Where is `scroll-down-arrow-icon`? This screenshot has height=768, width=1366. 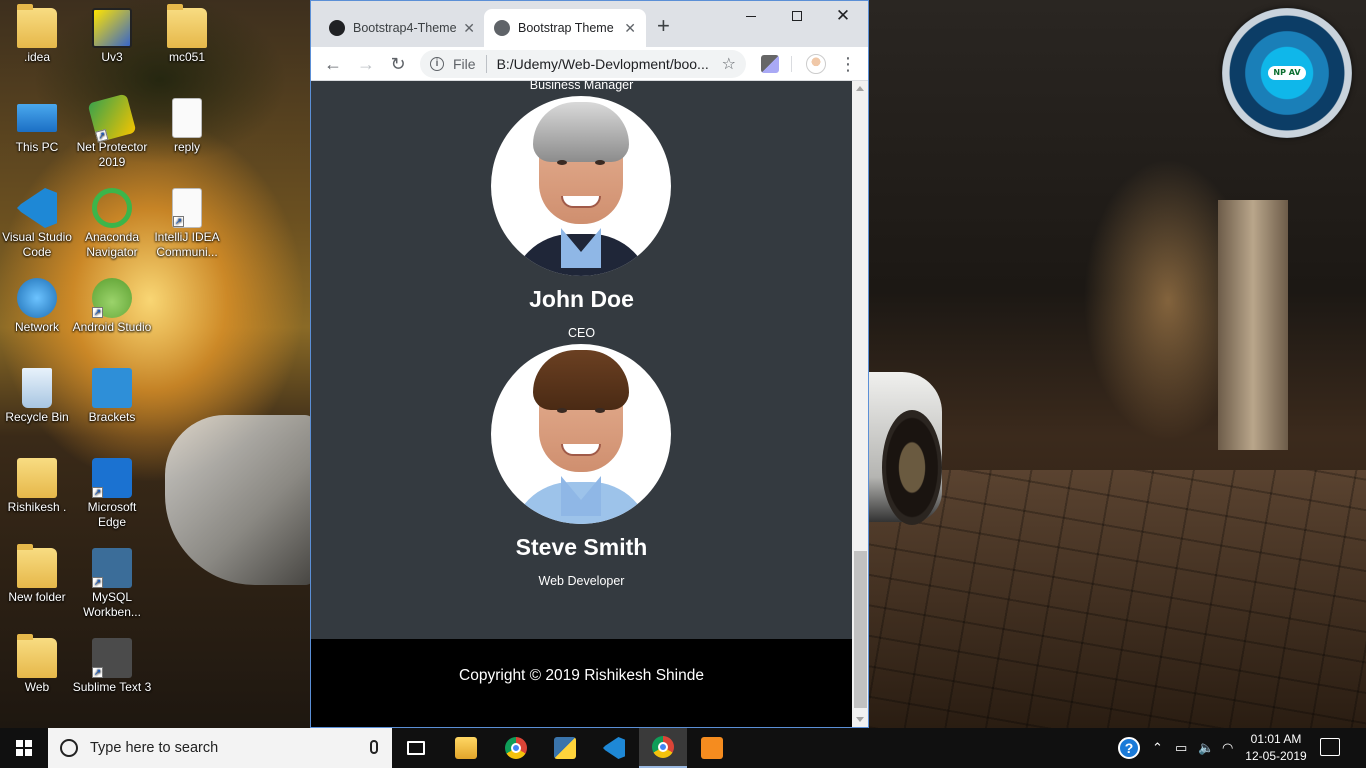
scroll-down-arrow-icon is located at coordinates (860, 719).